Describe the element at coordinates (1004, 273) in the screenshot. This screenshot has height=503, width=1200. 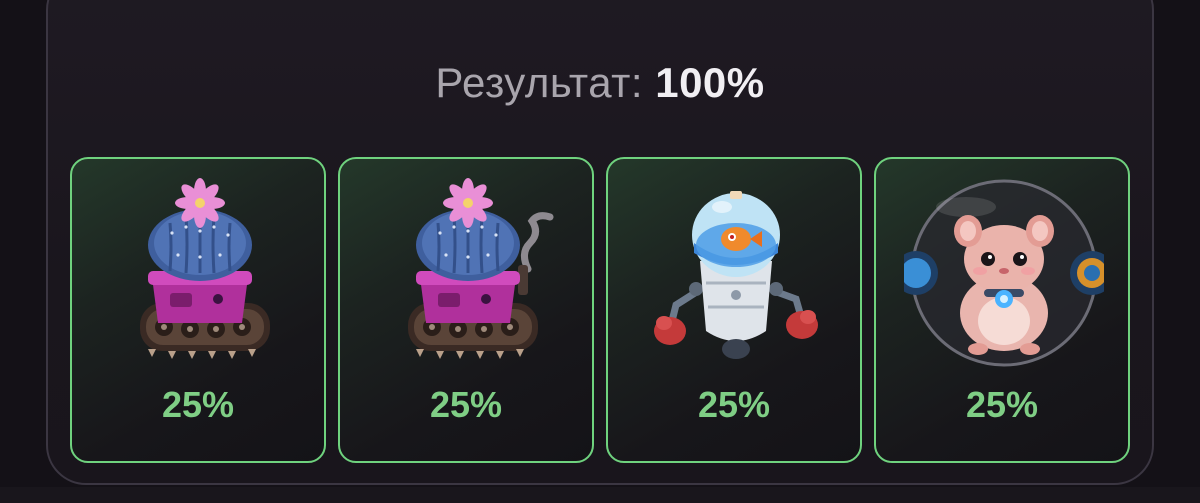
I see `hamster-ball-image` at that location.